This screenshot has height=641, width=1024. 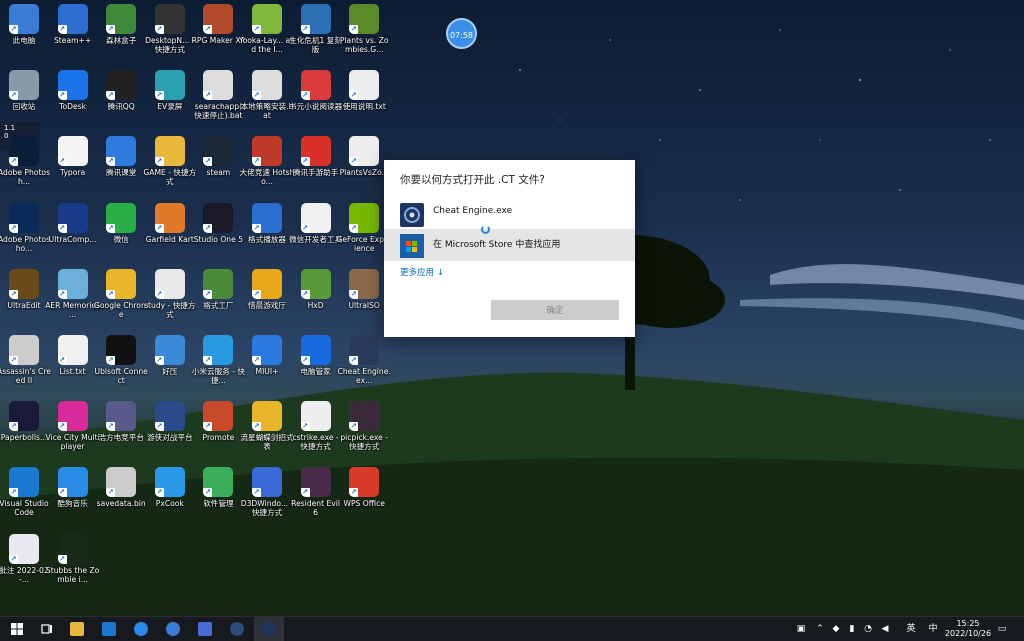 What do you see at coordinates (218, 94) in the screenshot?
I see `desktop-icon: ↗ searachapp( 快速停止).bat` at bounding box center [218, 94].